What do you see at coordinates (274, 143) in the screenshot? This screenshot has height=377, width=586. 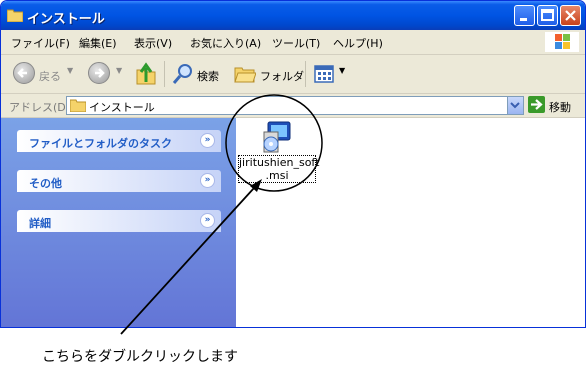 I see `highlight-circle` at bounding box center [274, 143].